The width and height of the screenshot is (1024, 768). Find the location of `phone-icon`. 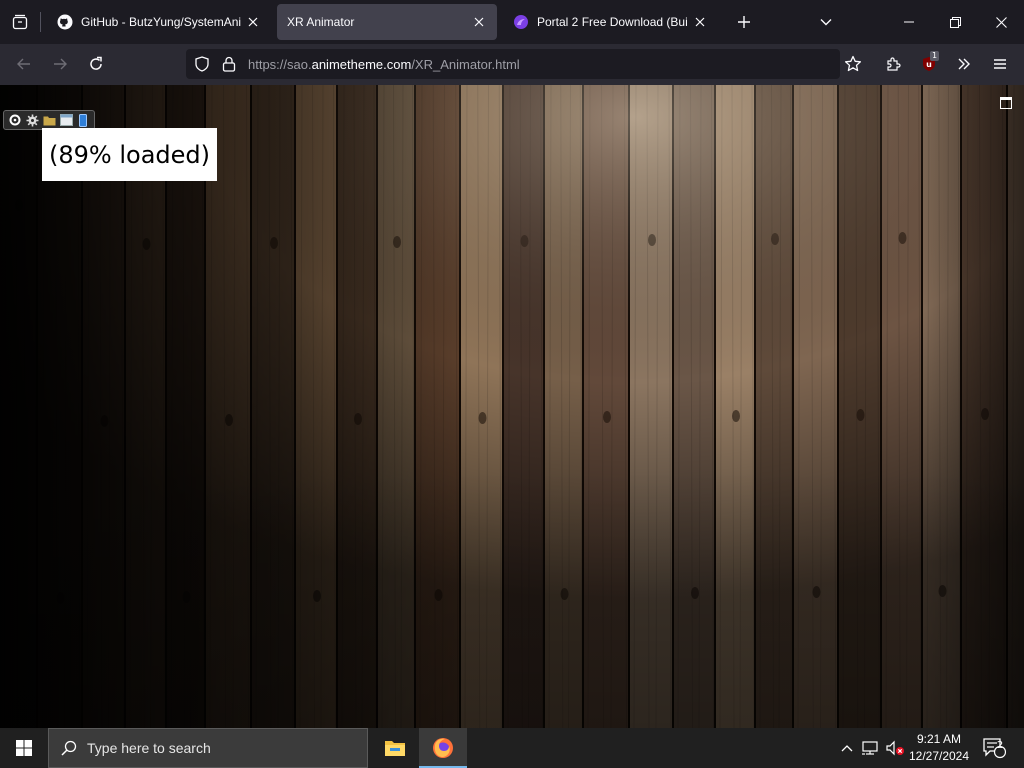

phone-icon is located at coordinates (83, 120).